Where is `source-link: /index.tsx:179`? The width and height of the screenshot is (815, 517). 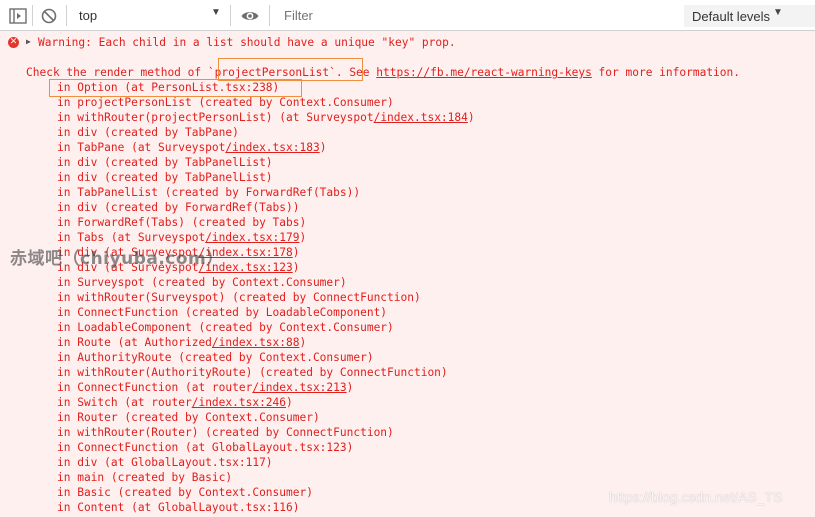
source-link: /index.tsx:179 is located at coordinates (252, 237).